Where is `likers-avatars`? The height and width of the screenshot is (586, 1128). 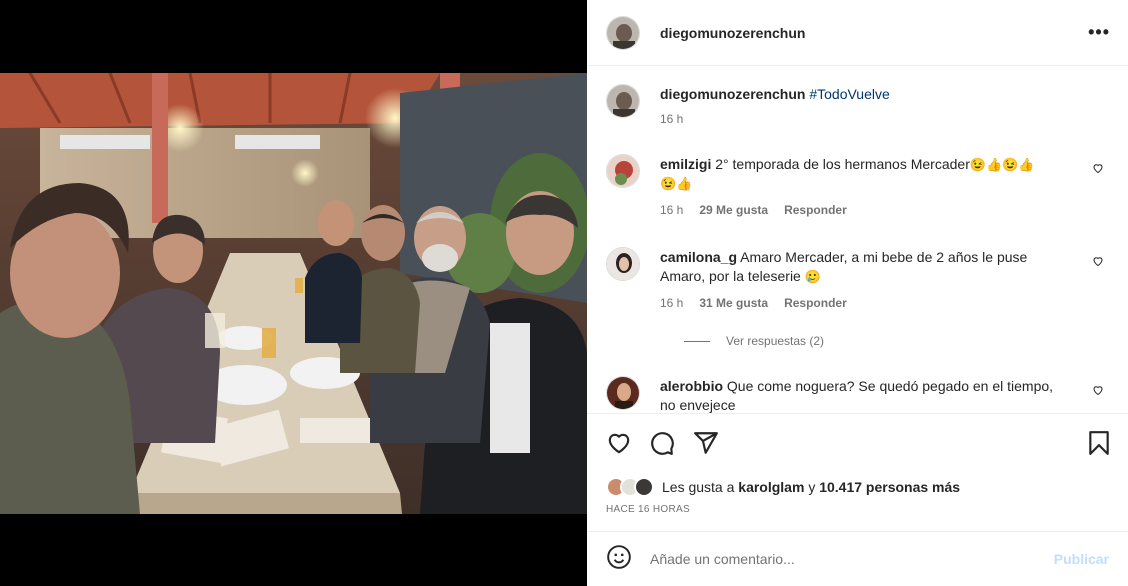
likers-avatars is located at coordinates (630, 487).